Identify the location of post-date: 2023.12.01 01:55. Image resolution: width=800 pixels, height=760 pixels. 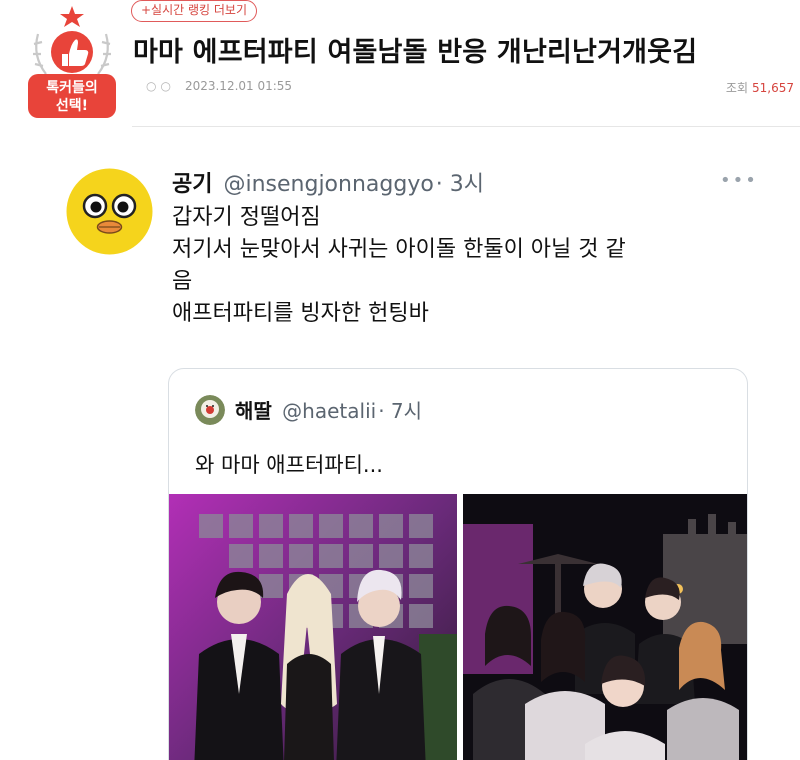
(238, 86).